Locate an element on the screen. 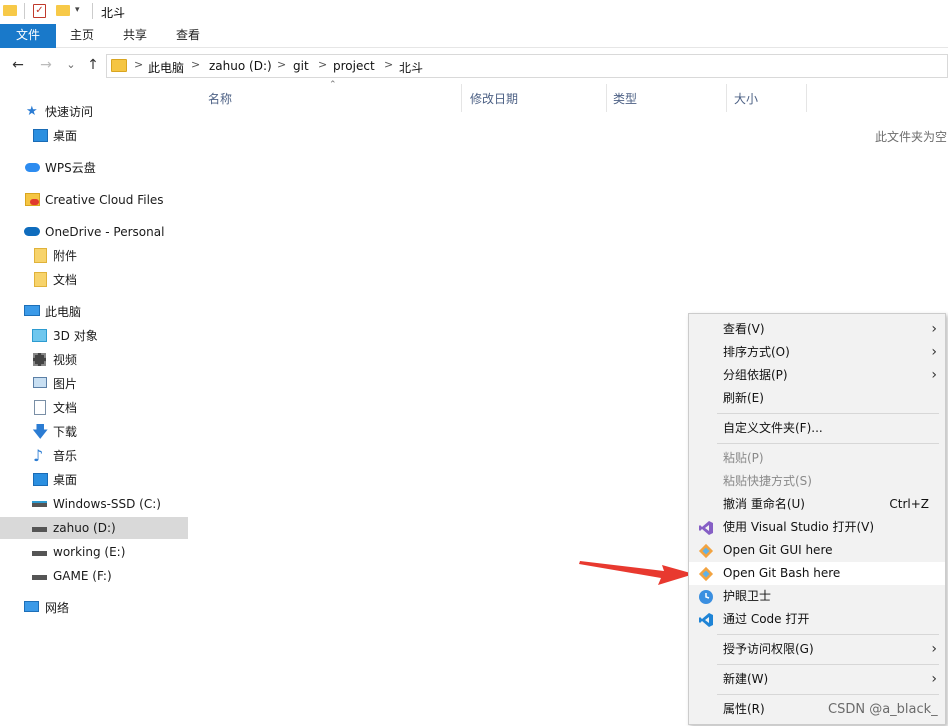 The height and width of the screenshot is (726, 948). back-button: ← is located at coordinates (18, 65).